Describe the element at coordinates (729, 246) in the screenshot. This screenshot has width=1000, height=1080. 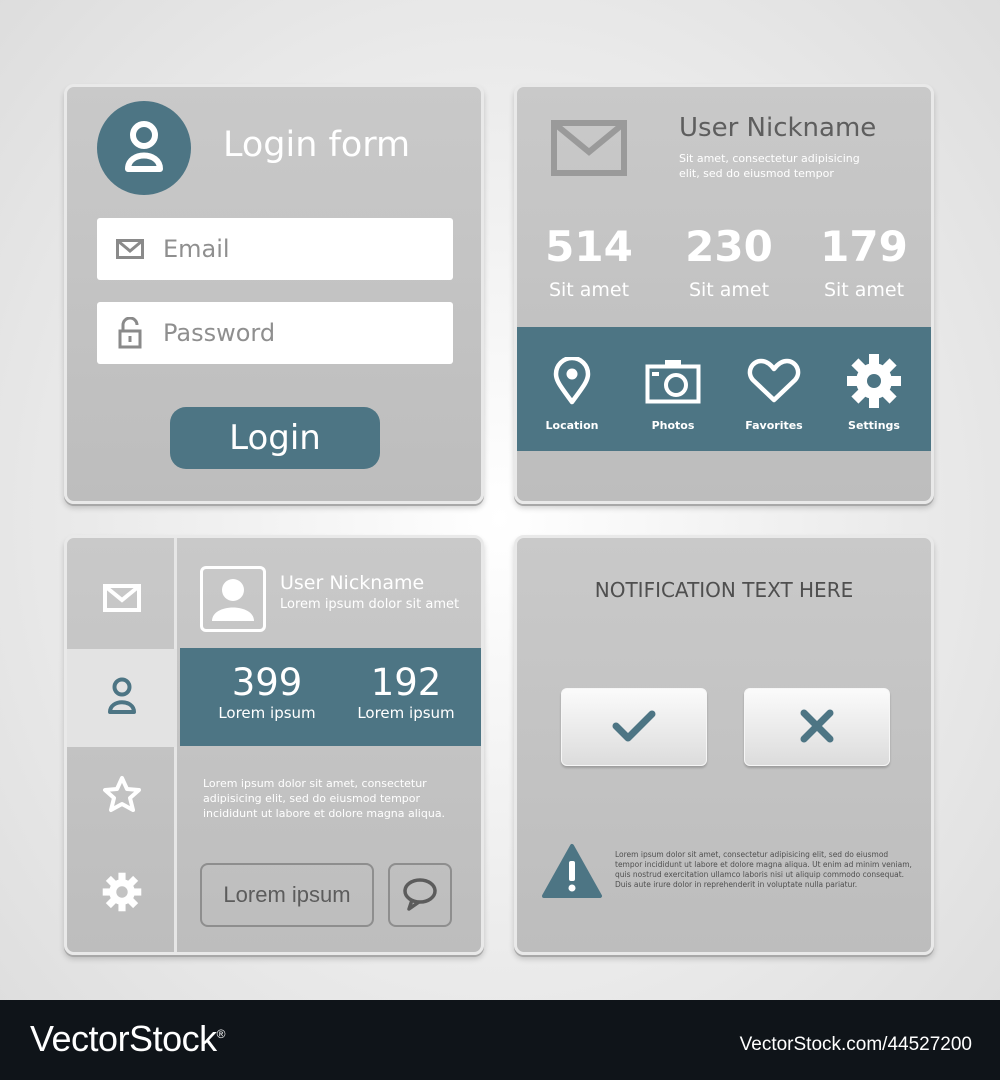
I see `stat-value: 230` at that location.